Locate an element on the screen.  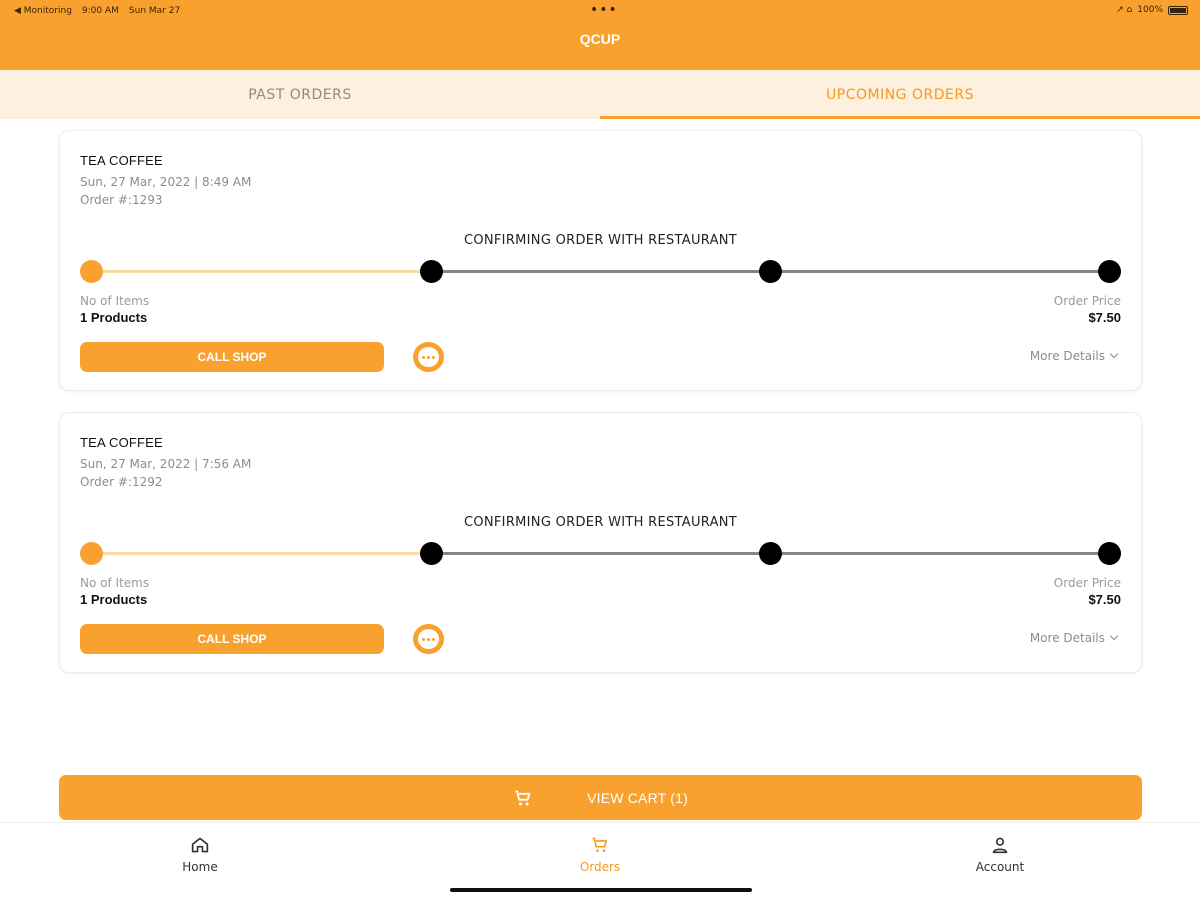
home-indicator is located at coordinates (601, 890).